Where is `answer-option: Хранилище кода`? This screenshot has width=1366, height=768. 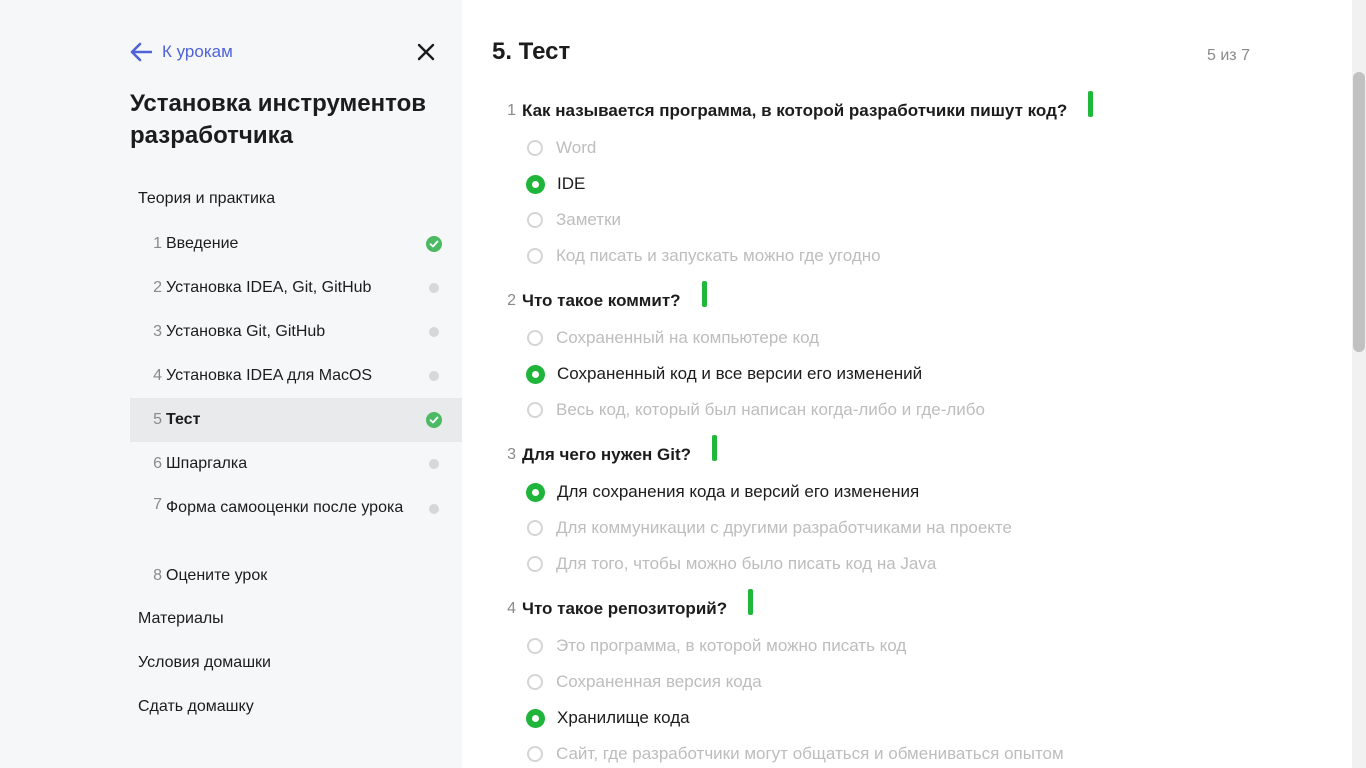 answer-option: Хранилище кода is located at coordinates (608, 718).